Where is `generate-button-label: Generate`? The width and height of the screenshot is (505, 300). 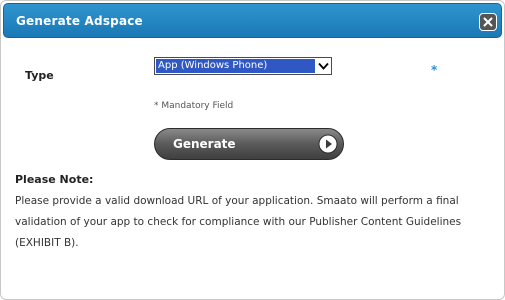
generate-button-label: Generate is located at coordinates (204, 144).